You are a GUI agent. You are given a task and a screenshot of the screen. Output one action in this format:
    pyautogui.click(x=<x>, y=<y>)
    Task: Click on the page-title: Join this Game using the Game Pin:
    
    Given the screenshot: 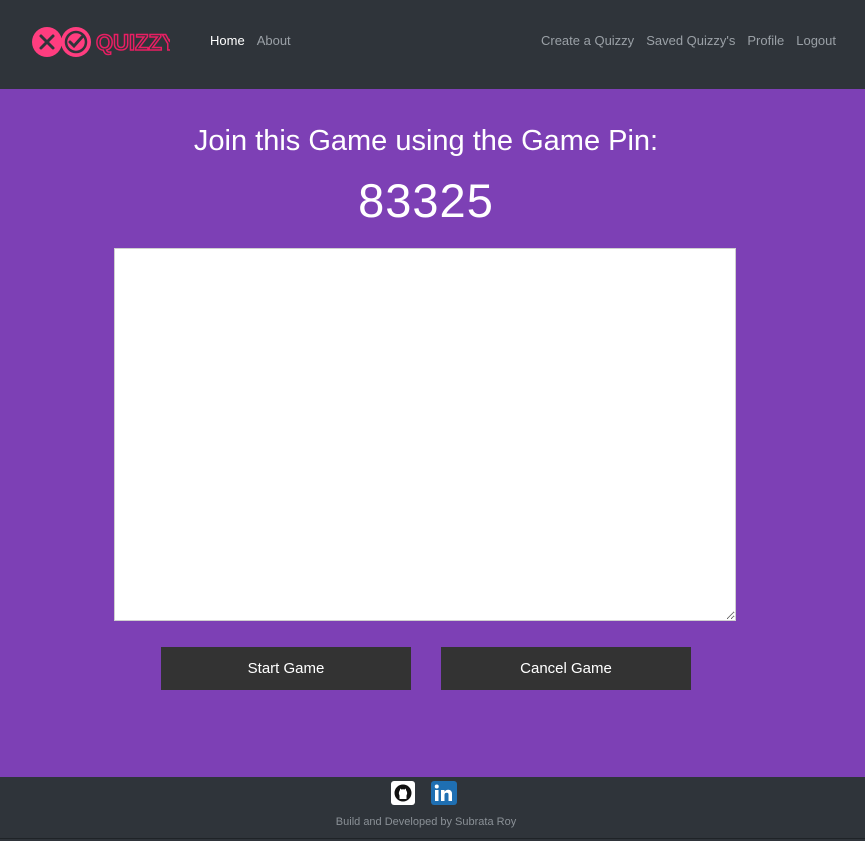 What is the action you would take?
    pyautogui.click(x=426, y=141)
    